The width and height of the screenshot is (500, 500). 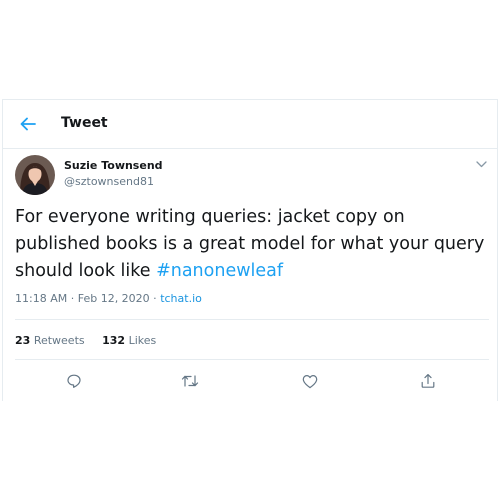 I want to click on share-icon, so click(x=428, y=381).